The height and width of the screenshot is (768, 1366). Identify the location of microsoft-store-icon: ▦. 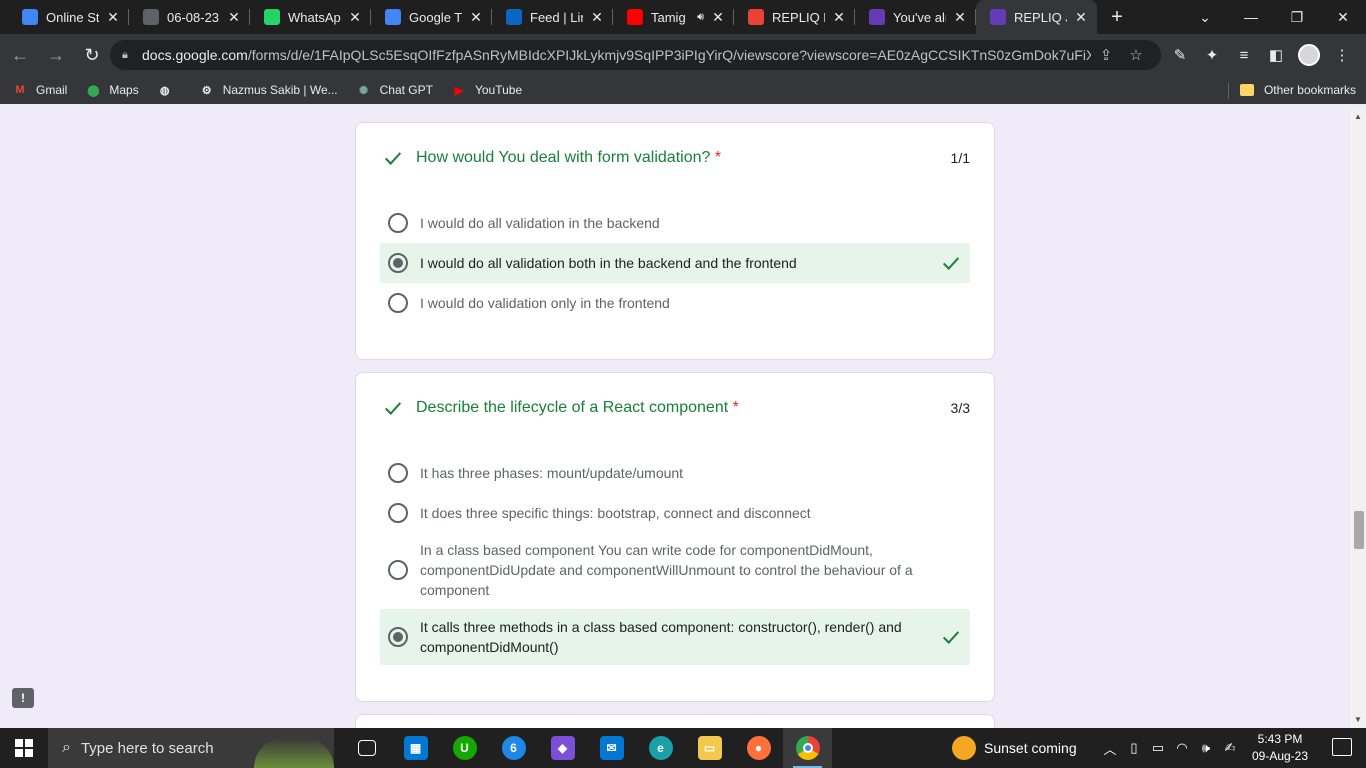
(415, 748).